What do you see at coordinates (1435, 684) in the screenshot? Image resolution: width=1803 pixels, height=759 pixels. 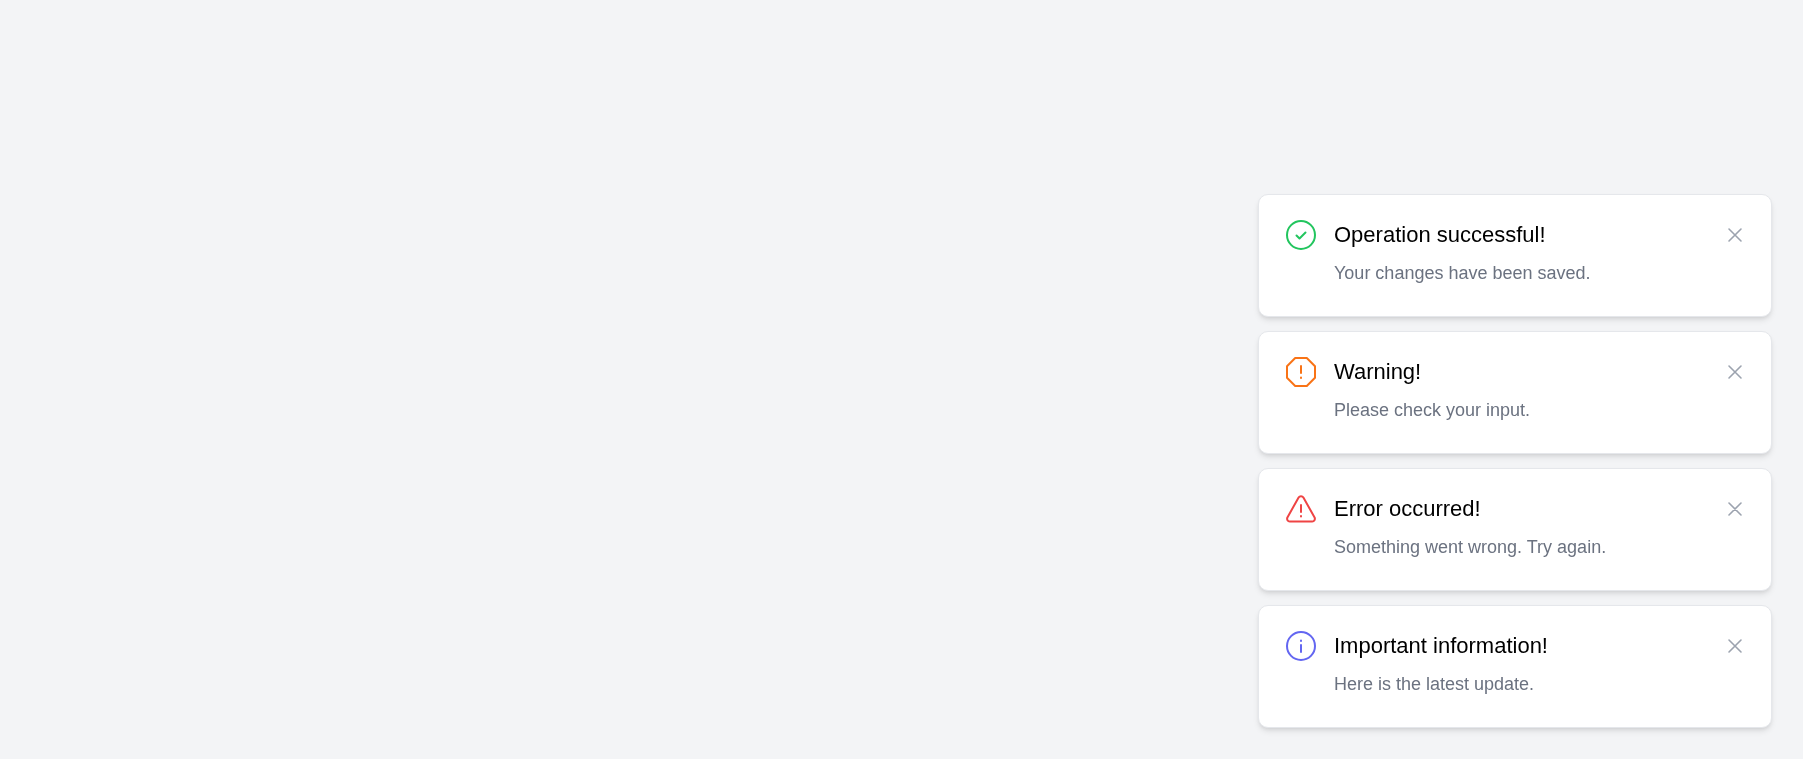 I see `toast-message: Here is the latest update.` at bounding box center [1435, 684].